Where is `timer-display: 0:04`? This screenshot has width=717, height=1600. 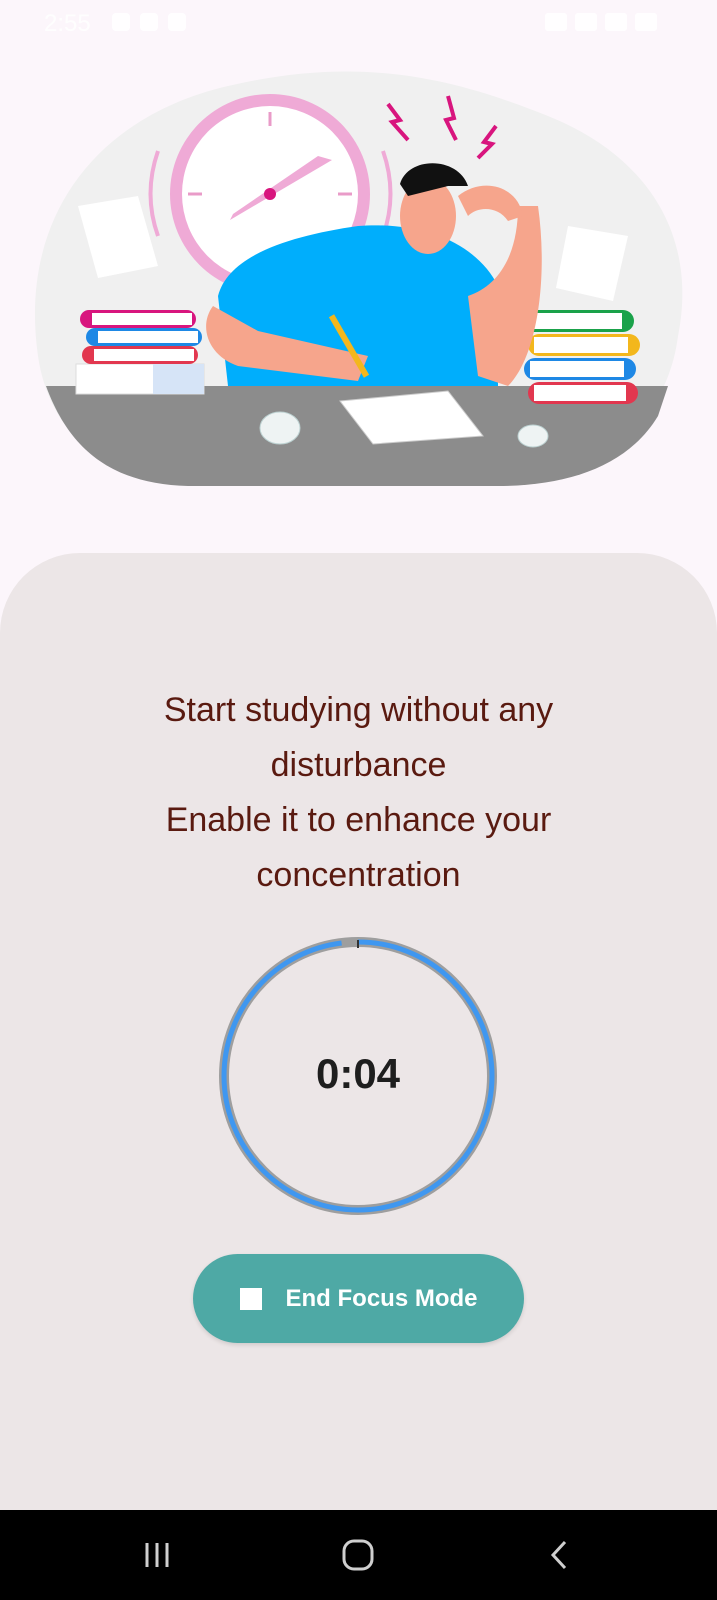 timer-display: 0:04 is located at coordinates (358, 1073).